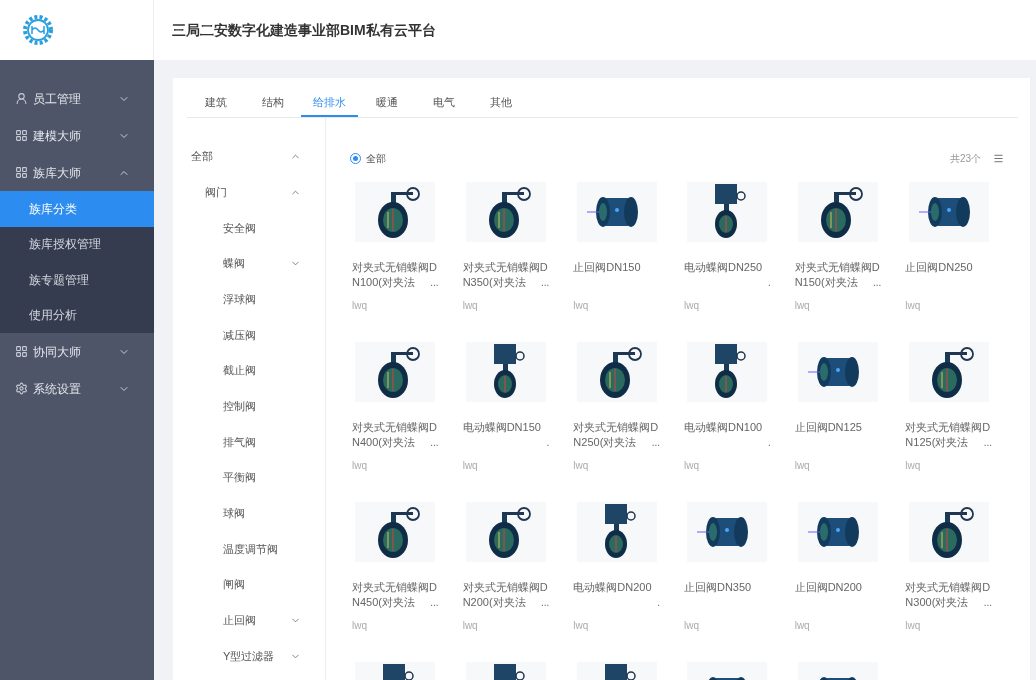  What do you see at coordinates (77, 315) in the screenshot?
I see `submenu-item: 使用分析` at bounding box center [77, 315].